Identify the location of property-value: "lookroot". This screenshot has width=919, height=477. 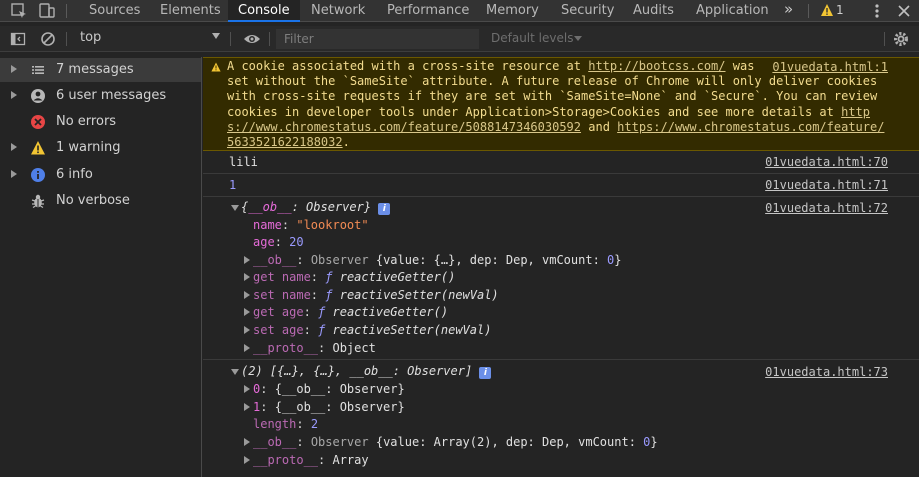
(332, 225).